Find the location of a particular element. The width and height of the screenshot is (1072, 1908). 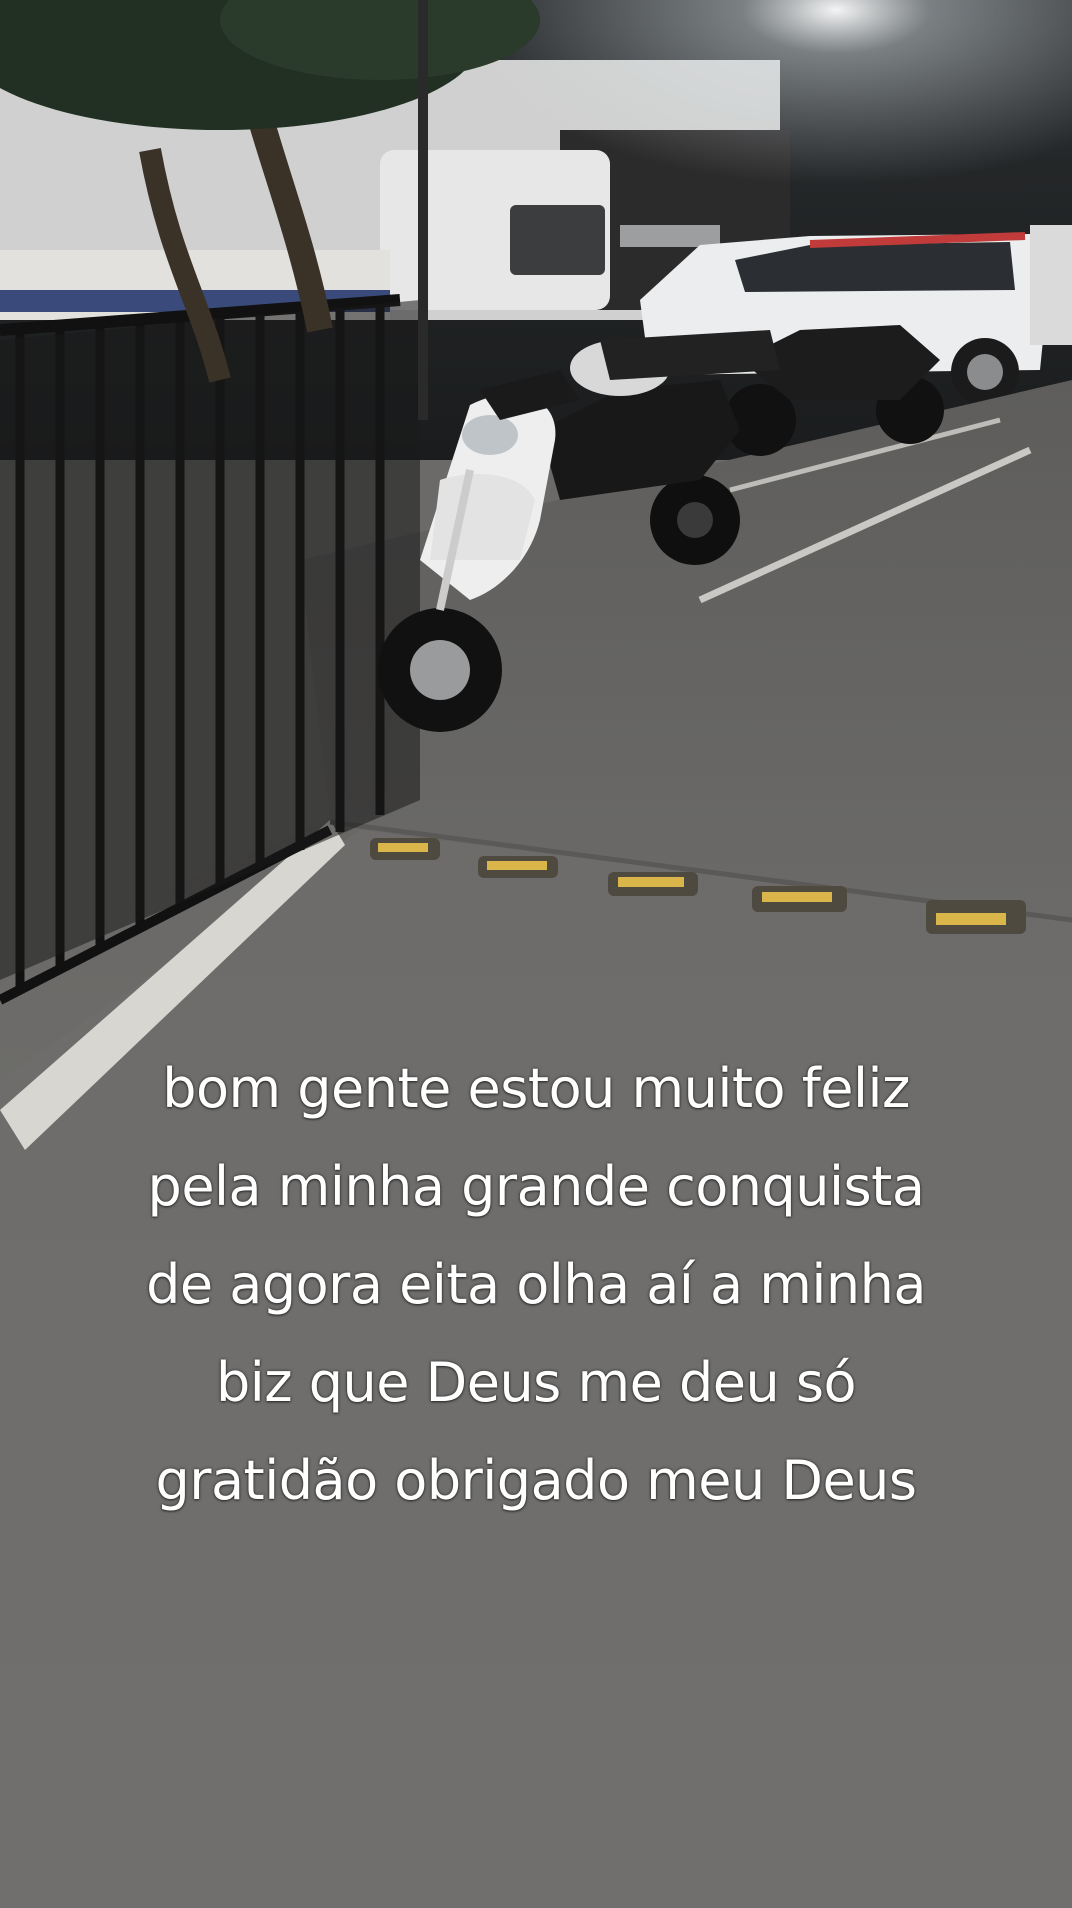

caption-line-5: gratidão obrigado meu Deus is located at coordinates (536, 1480).